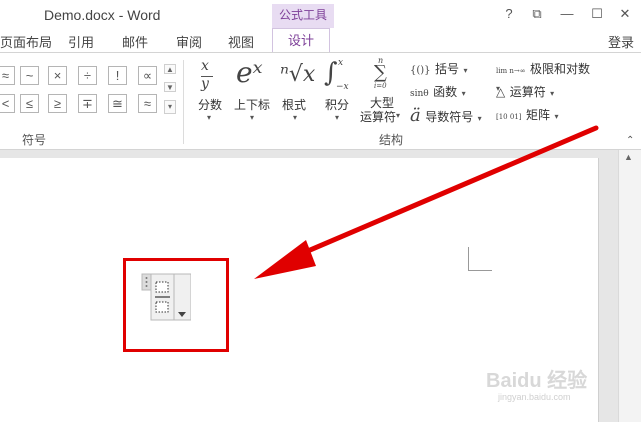 This screenshot has width=641, height=422. Describe the element at coordinates (537, 381) in the screenshot. I see `watermark-logo: Baidu 经验` at that location.